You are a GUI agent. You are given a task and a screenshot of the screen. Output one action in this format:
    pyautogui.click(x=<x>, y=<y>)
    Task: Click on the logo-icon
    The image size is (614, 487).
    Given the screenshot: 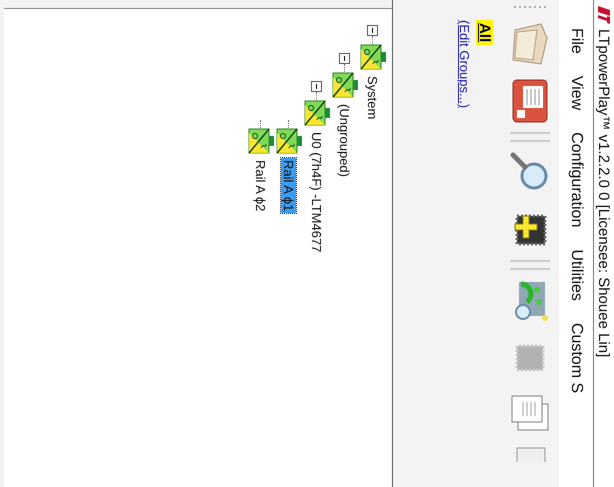 What is the action you would take?
    pyautogui.click(x=604, y=15)
    